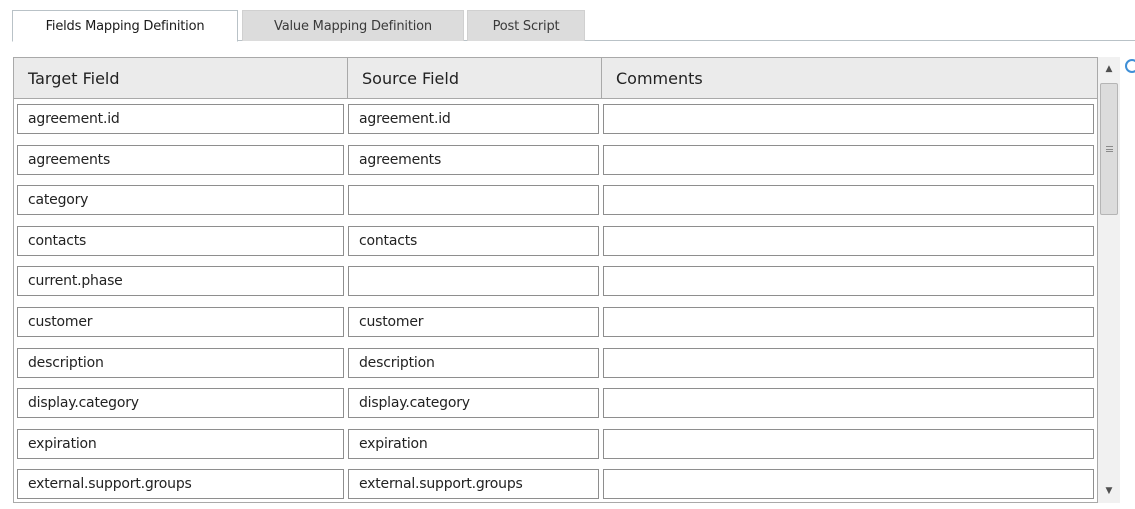 This screenshot has width=1135, height=509. I want to click on column-header-comments: Comments, so click(849, 78).